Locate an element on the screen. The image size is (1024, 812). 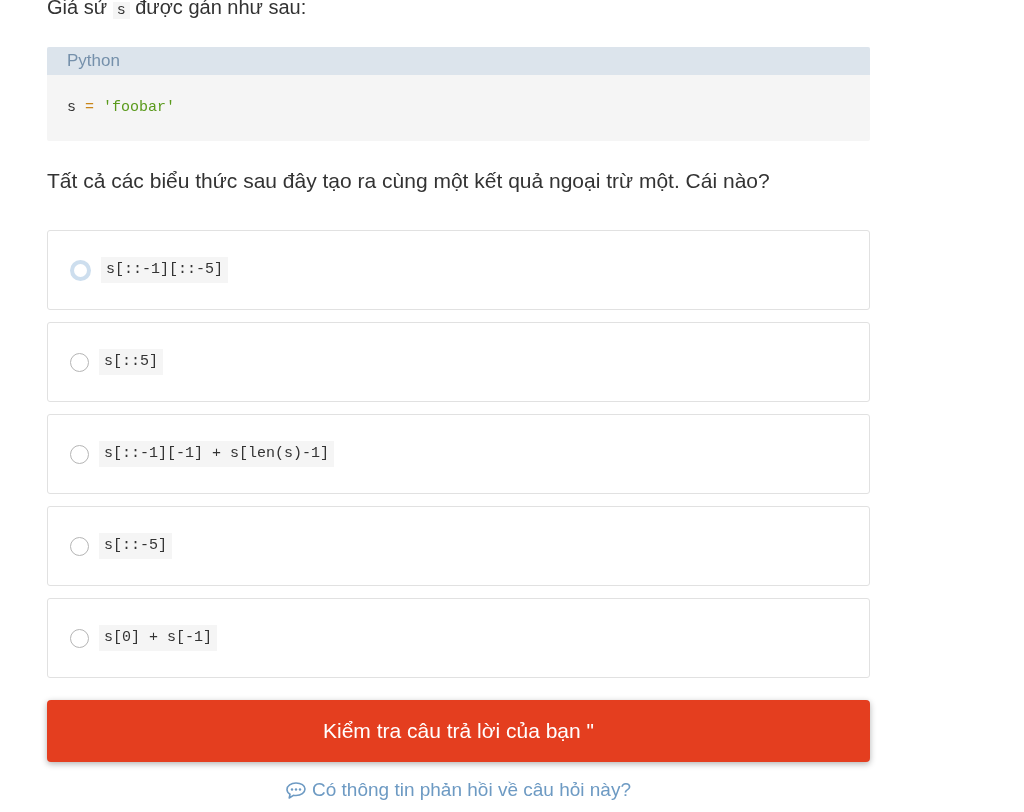
question-text: Tất cả các biểu thức sau đây tạo ra cùng một kết quả ngoại trừ một. Cái nào? is located at coordinates (408, 181).